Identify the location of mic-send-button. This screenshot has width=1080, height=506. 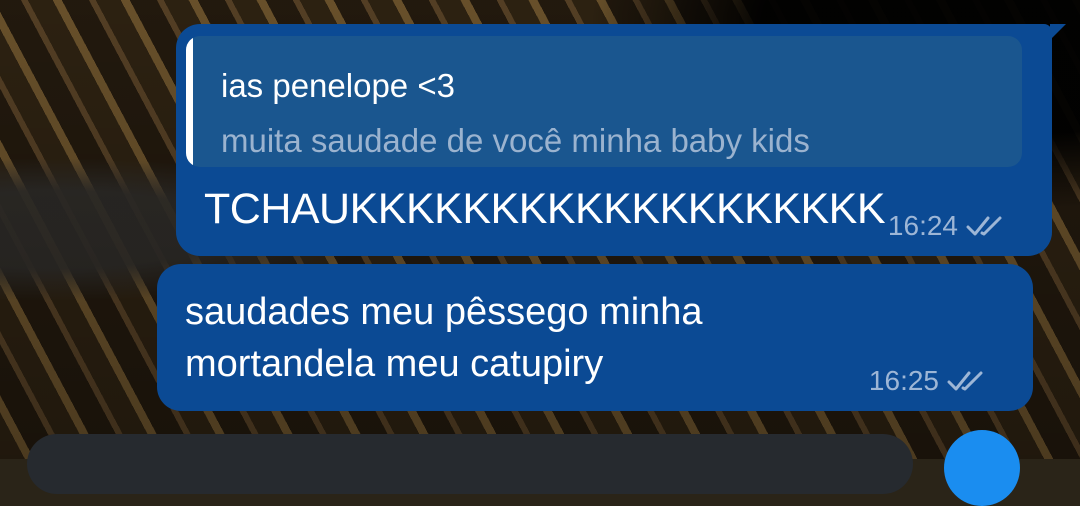
(982, 468).